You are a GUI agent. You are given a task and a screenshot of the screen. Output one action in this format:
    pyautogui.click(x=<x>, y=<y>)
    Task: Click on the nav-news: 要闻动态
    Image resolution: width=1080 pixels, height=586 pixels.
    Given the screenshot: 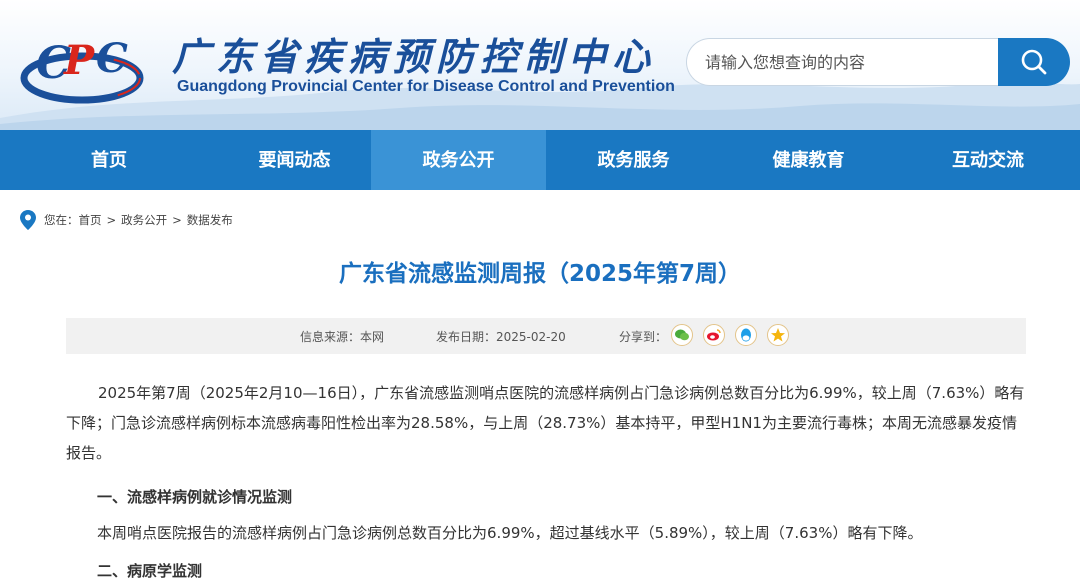 What is the action you would take?
    pyautogui.click(x=294, y=160)
    